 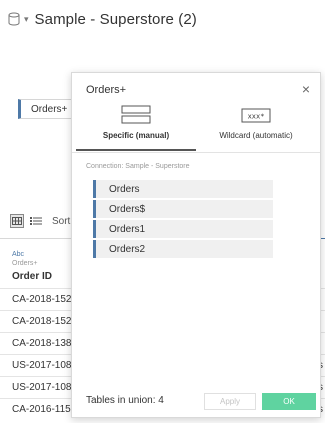 I want to click on column-name: Order ID, so click(x=32, y=276).